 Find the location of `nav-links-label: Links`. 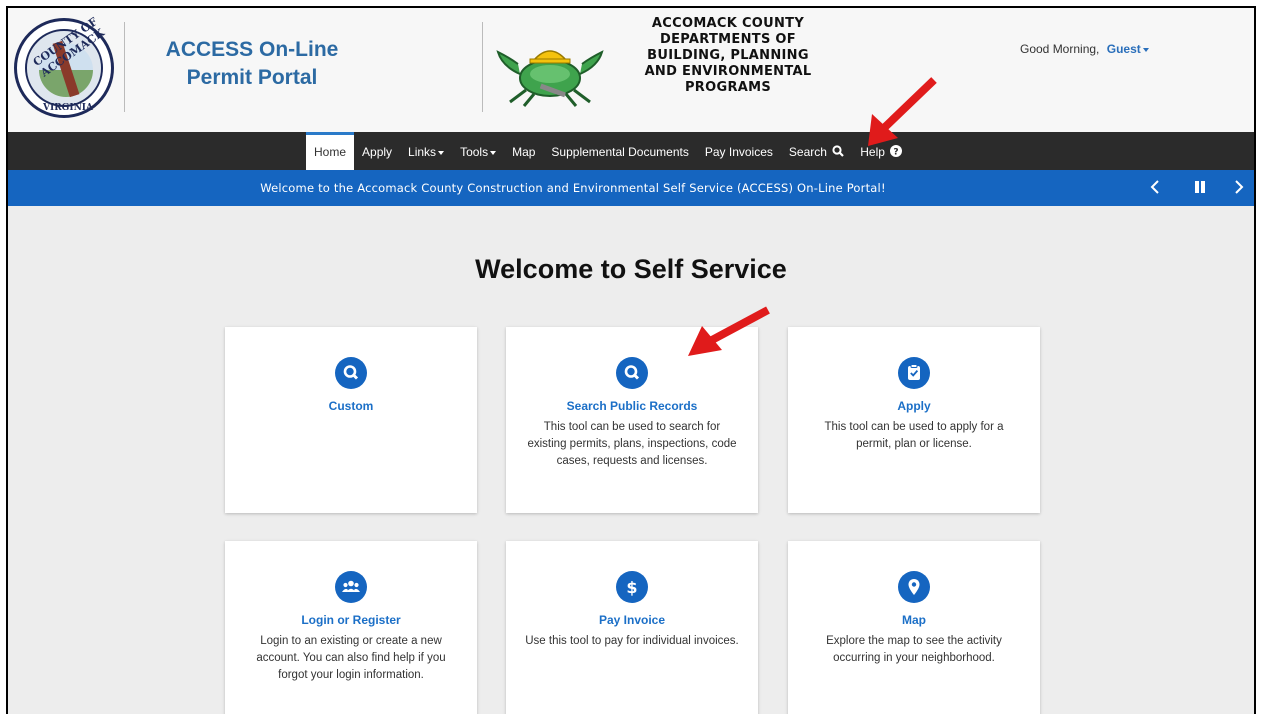

nav-links-label: Links is located at coordinates (422, 152).